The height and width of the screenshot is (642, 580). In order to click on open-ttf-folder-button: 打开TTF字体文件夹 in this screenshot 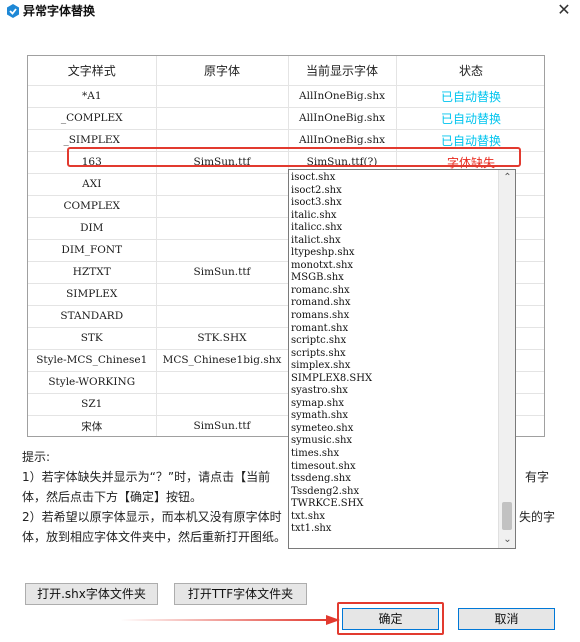, I will do `click(240, 594)`.